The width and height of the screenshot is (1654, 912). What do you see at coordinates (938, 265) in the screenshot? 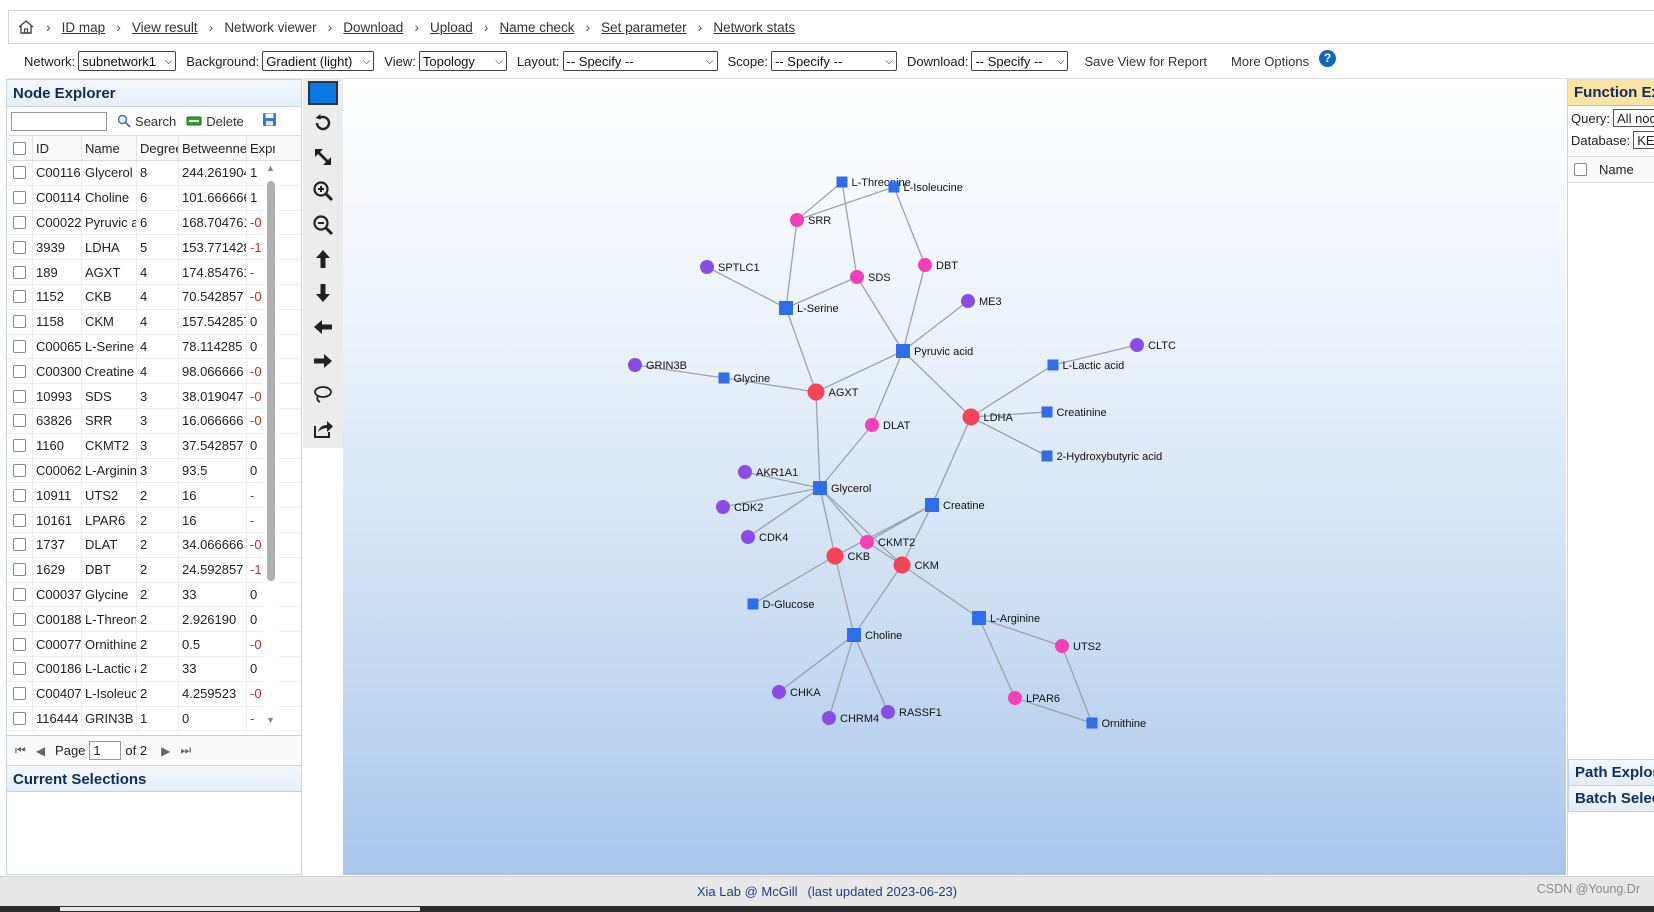
I see `network-node-dbt: DBT` at bounding box center [938, 265].